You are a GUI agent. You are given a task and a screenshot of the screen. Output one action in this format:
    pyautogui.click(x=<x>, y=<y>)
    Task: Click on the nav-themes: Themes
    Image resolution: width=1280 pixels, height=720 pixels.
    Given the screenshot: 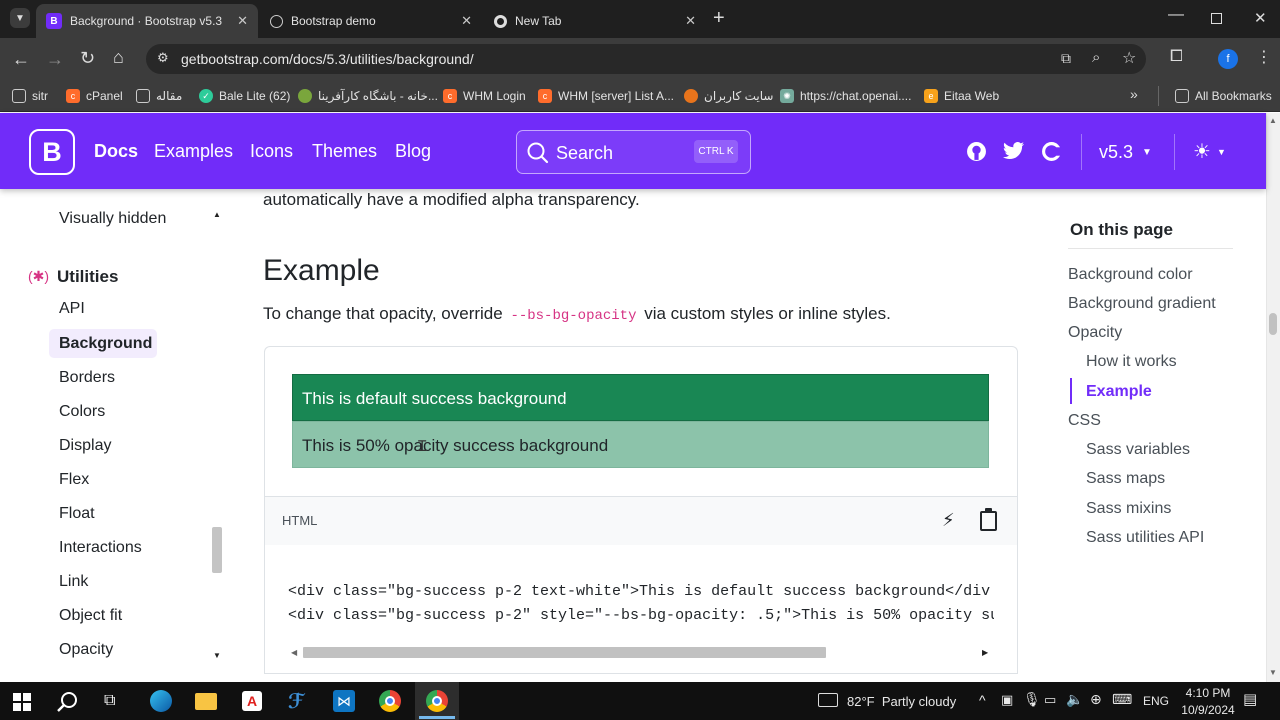 What is the action you would take?
    pyautogui.click(x=344, y=151)
    